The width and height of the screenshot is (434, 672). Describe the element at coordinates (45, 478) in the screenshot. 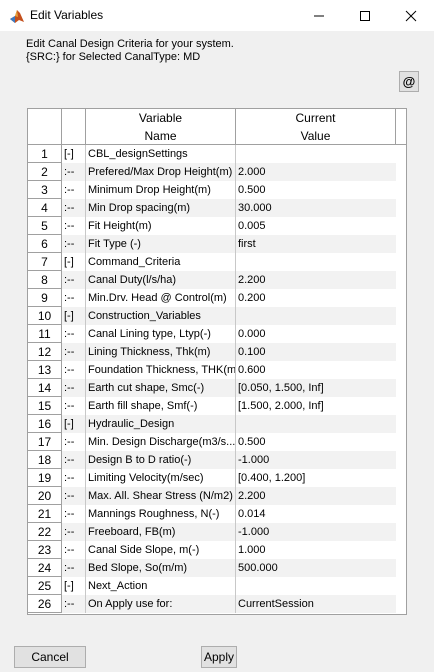

I see `row-number-cell: 19` at that location.